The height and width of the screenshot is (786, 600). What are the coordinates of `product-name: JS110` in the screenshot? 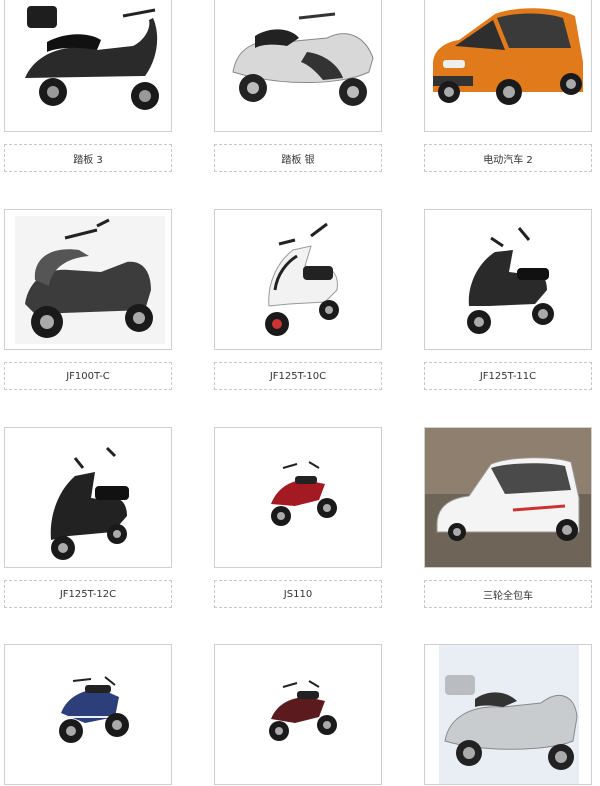 It's located at (298, 594).